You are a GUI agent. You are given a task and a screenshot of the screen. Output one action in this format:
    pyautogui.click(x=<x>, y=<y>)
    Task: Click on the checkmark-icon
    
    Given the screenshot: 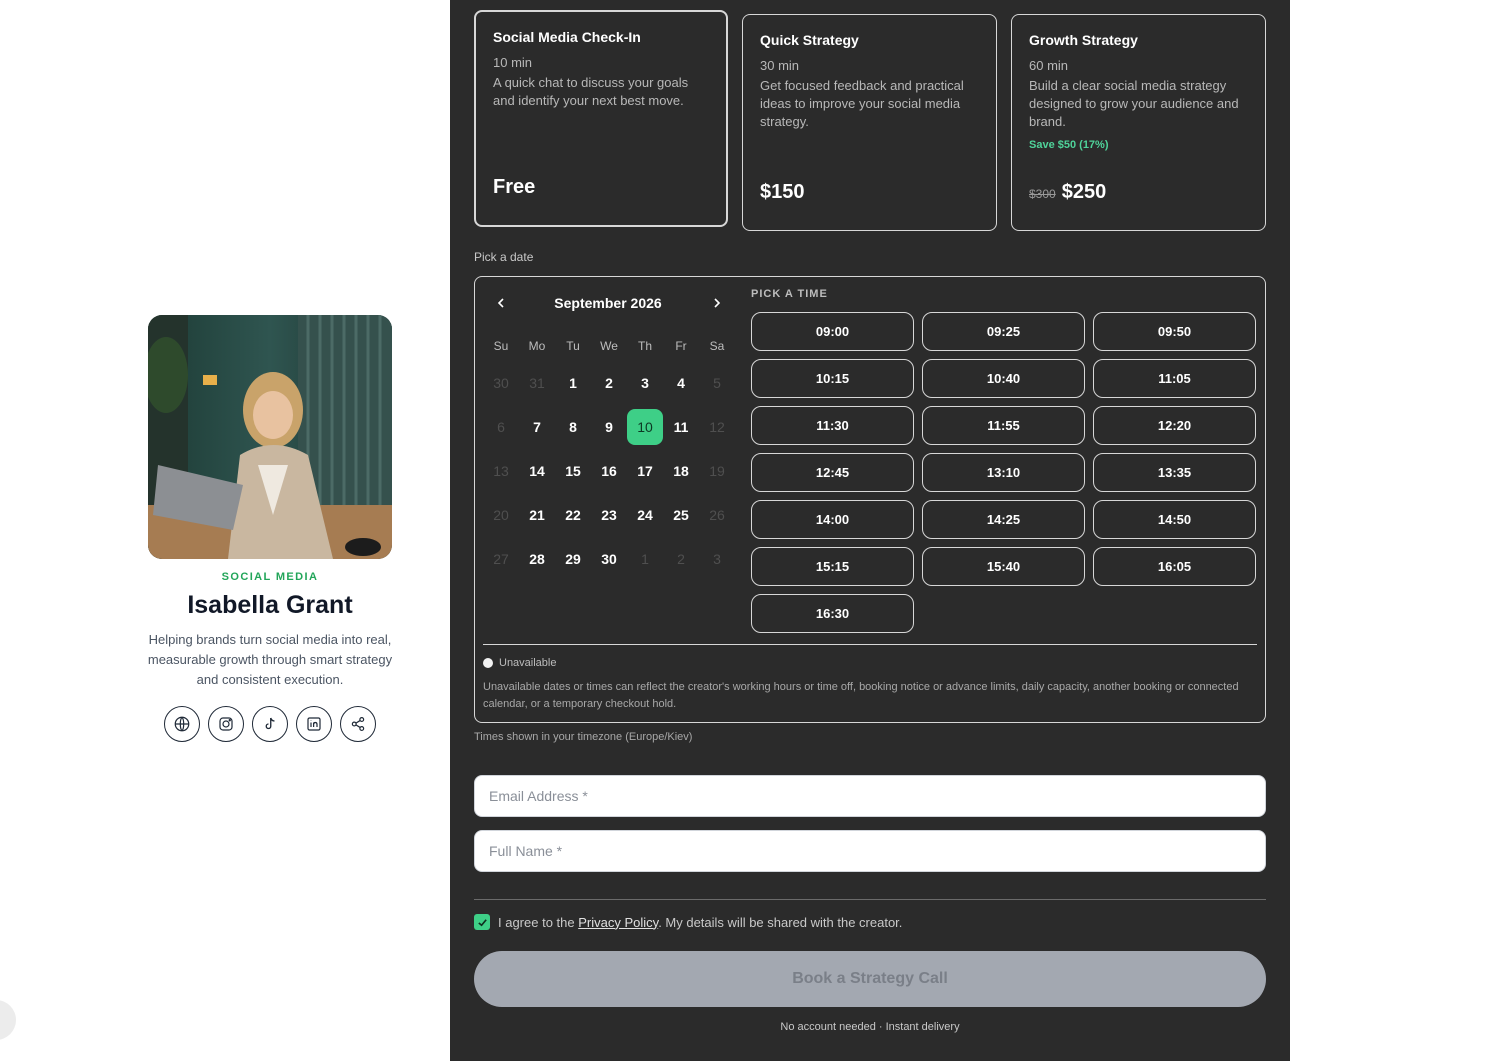 What is the action you would take?
    pyautogui.click(x=482, y=922)
    